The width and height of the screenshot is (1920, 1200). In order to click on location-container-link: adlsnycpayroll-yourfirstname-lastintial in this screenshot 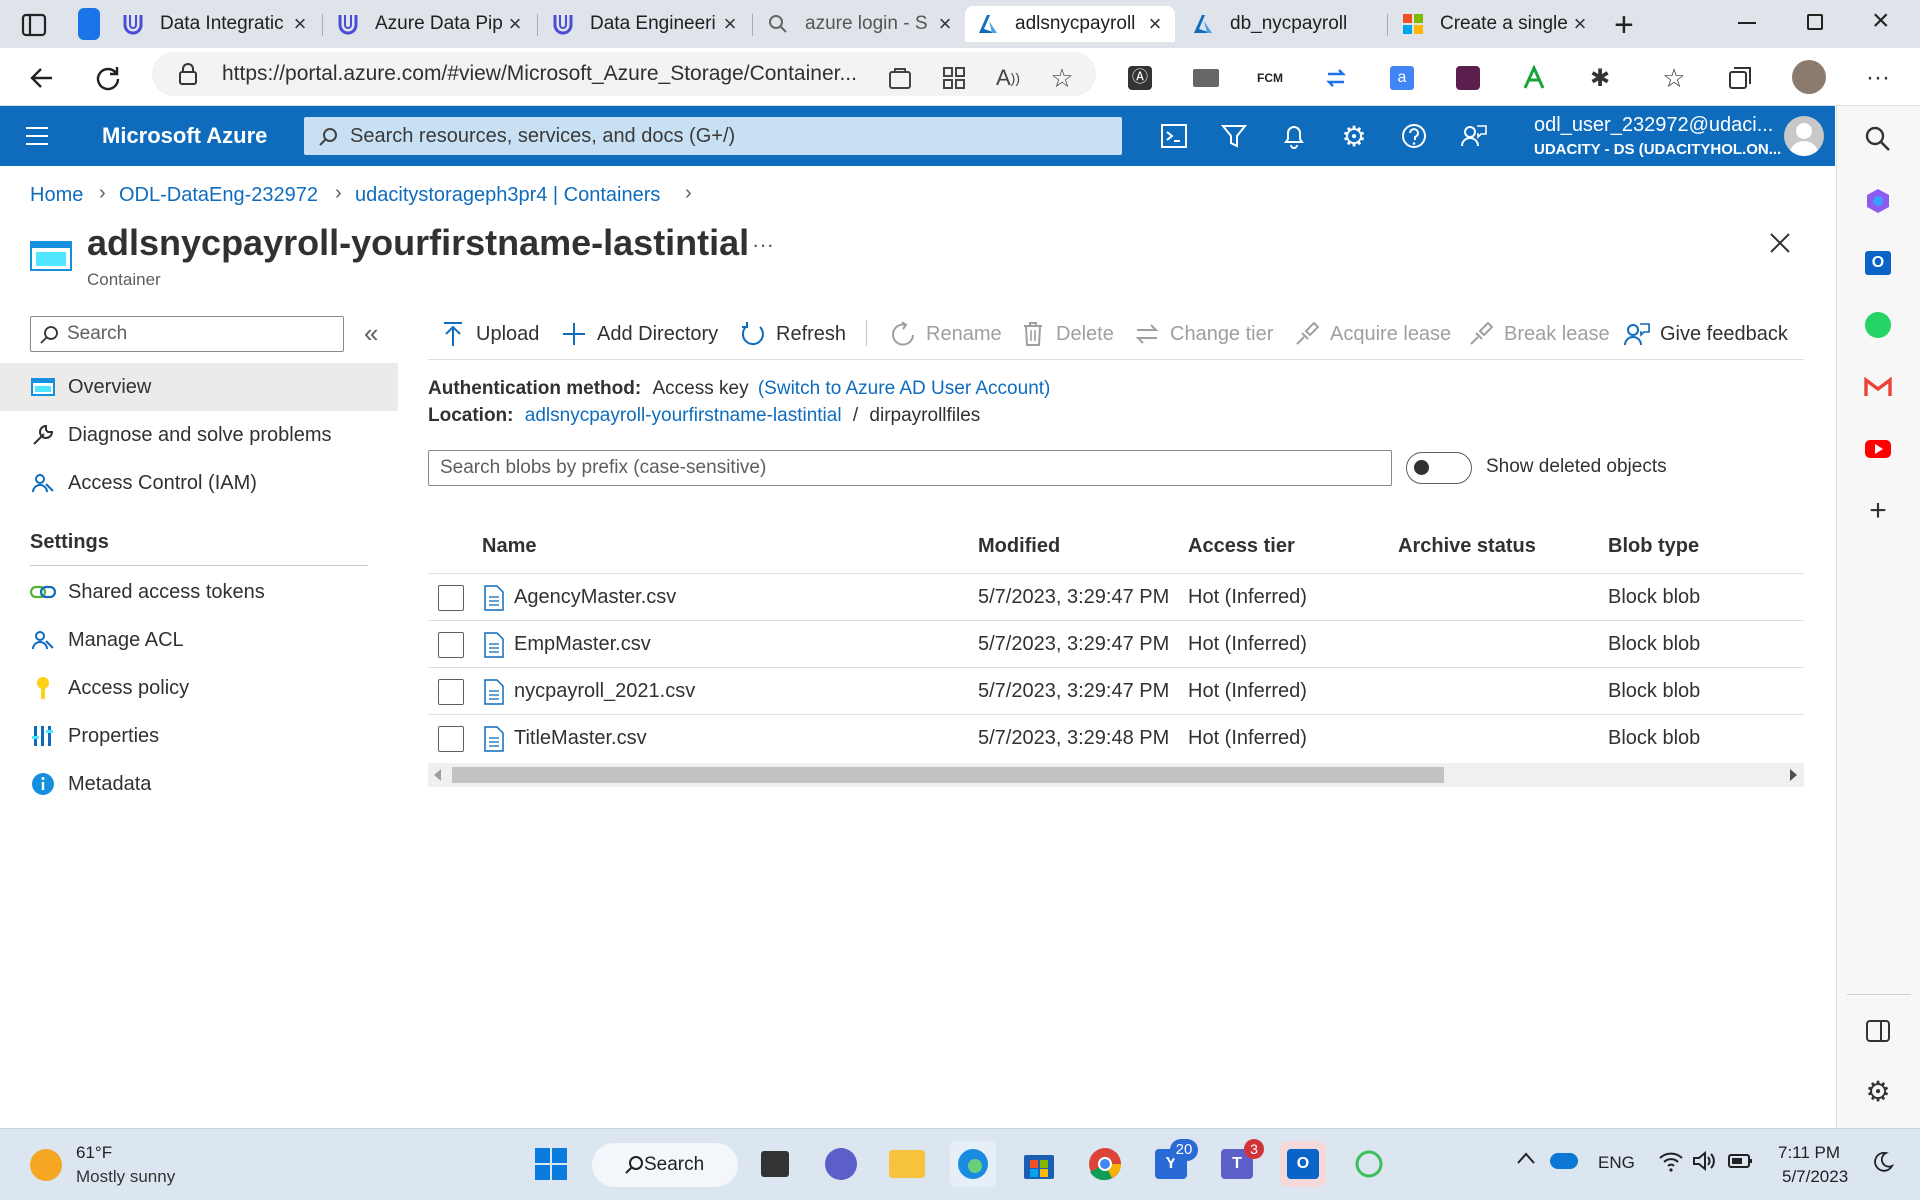, I will do `click(683, 415)`.